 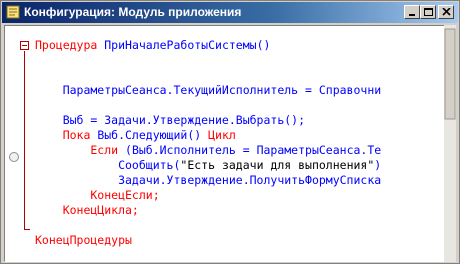 I want to click on breakpoint-icon, so click(x=14, y=157).